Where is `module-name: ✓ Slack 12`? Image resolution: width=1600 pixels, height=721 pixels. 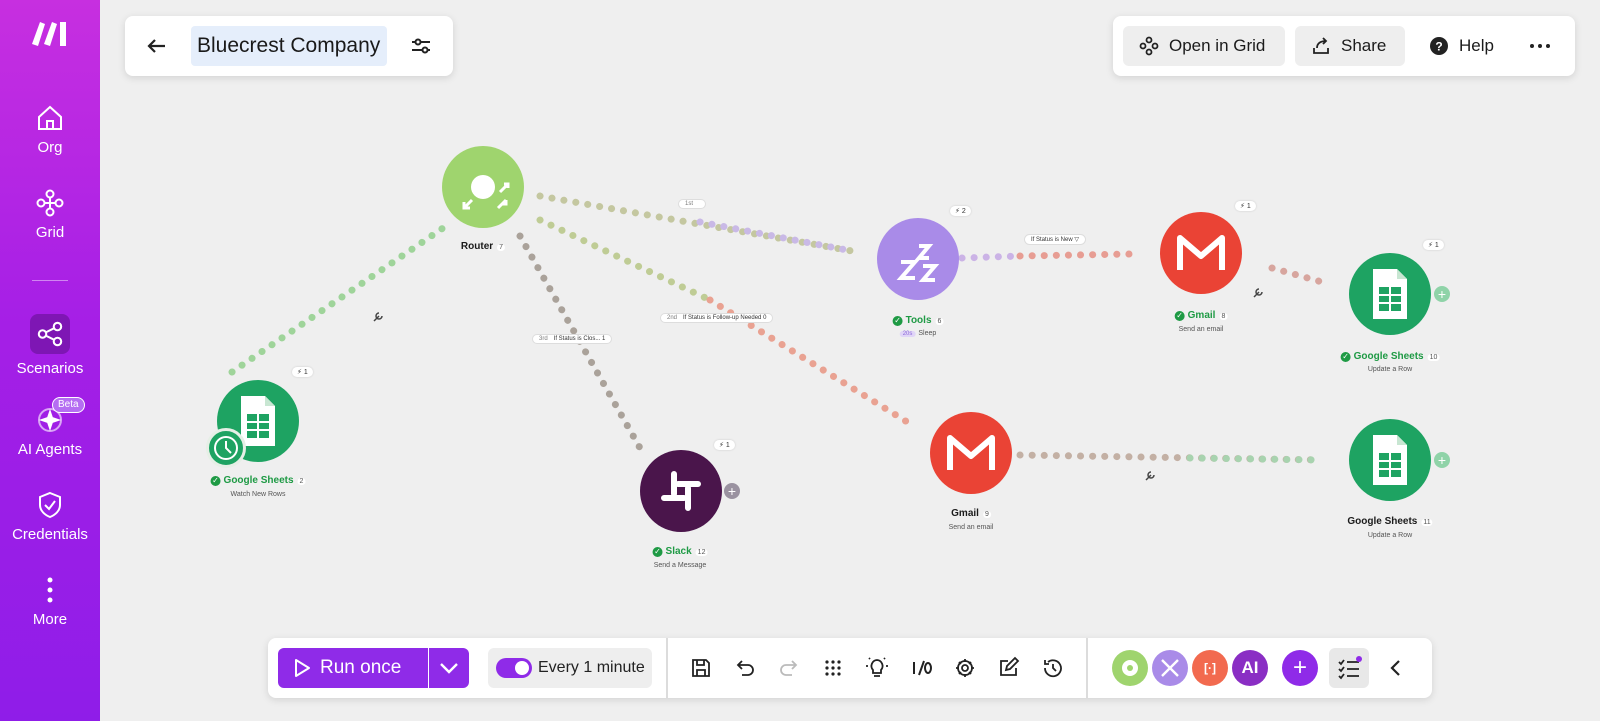
module-name: ✓ Slack 12 is located at coordinates (680, 551).